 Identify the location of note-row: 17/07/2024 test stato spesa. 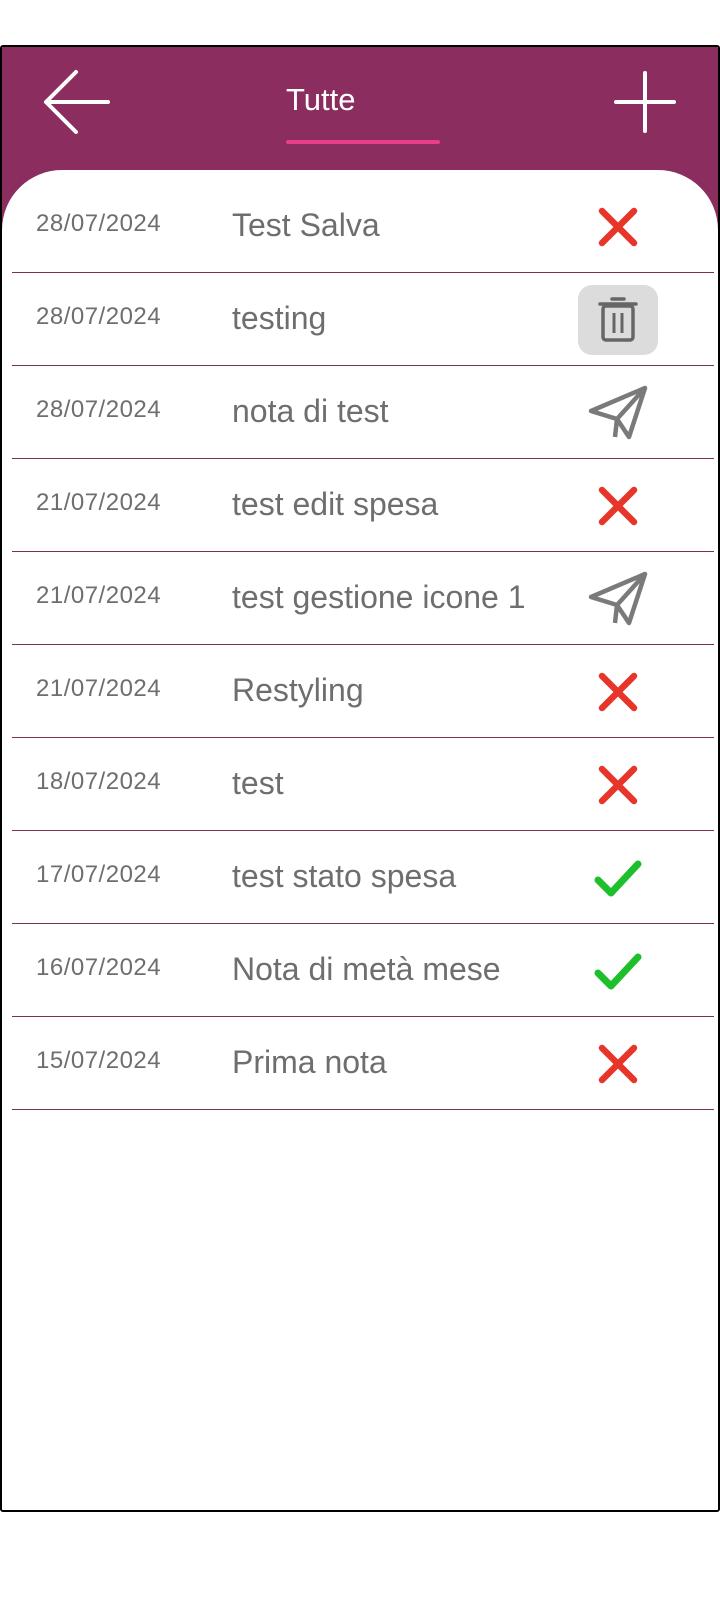
(363, 877).